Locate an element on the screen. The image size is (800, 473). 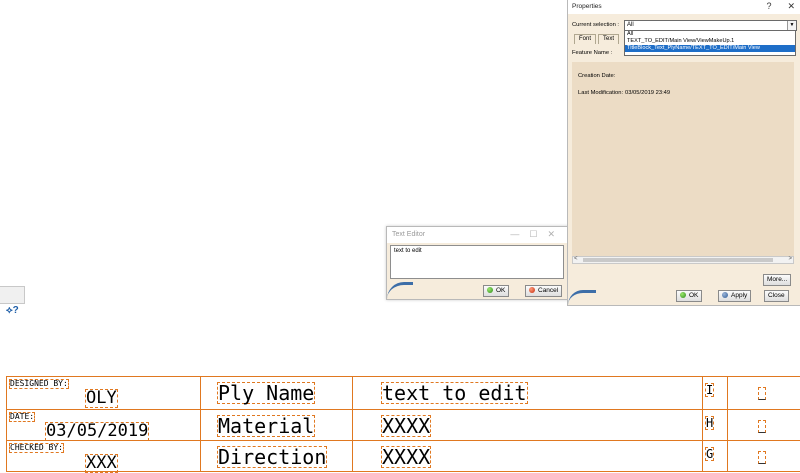
dropdown-option: All is located at coordinates (710, 34).